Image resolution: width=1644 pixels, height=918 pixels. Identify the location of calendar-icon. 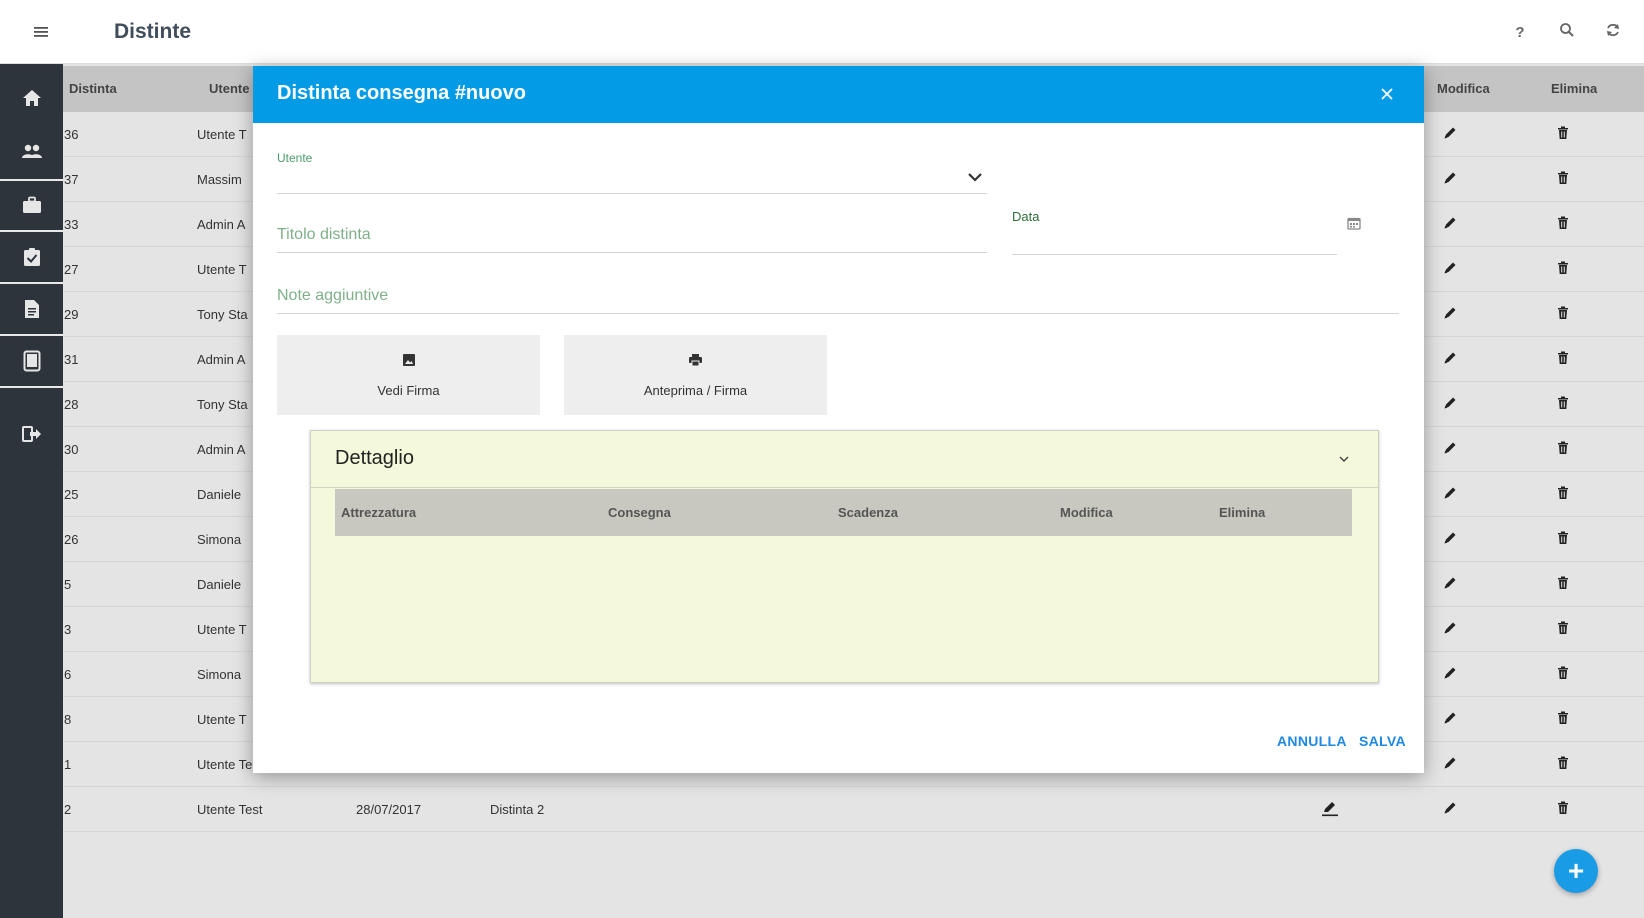
(1355, 224).